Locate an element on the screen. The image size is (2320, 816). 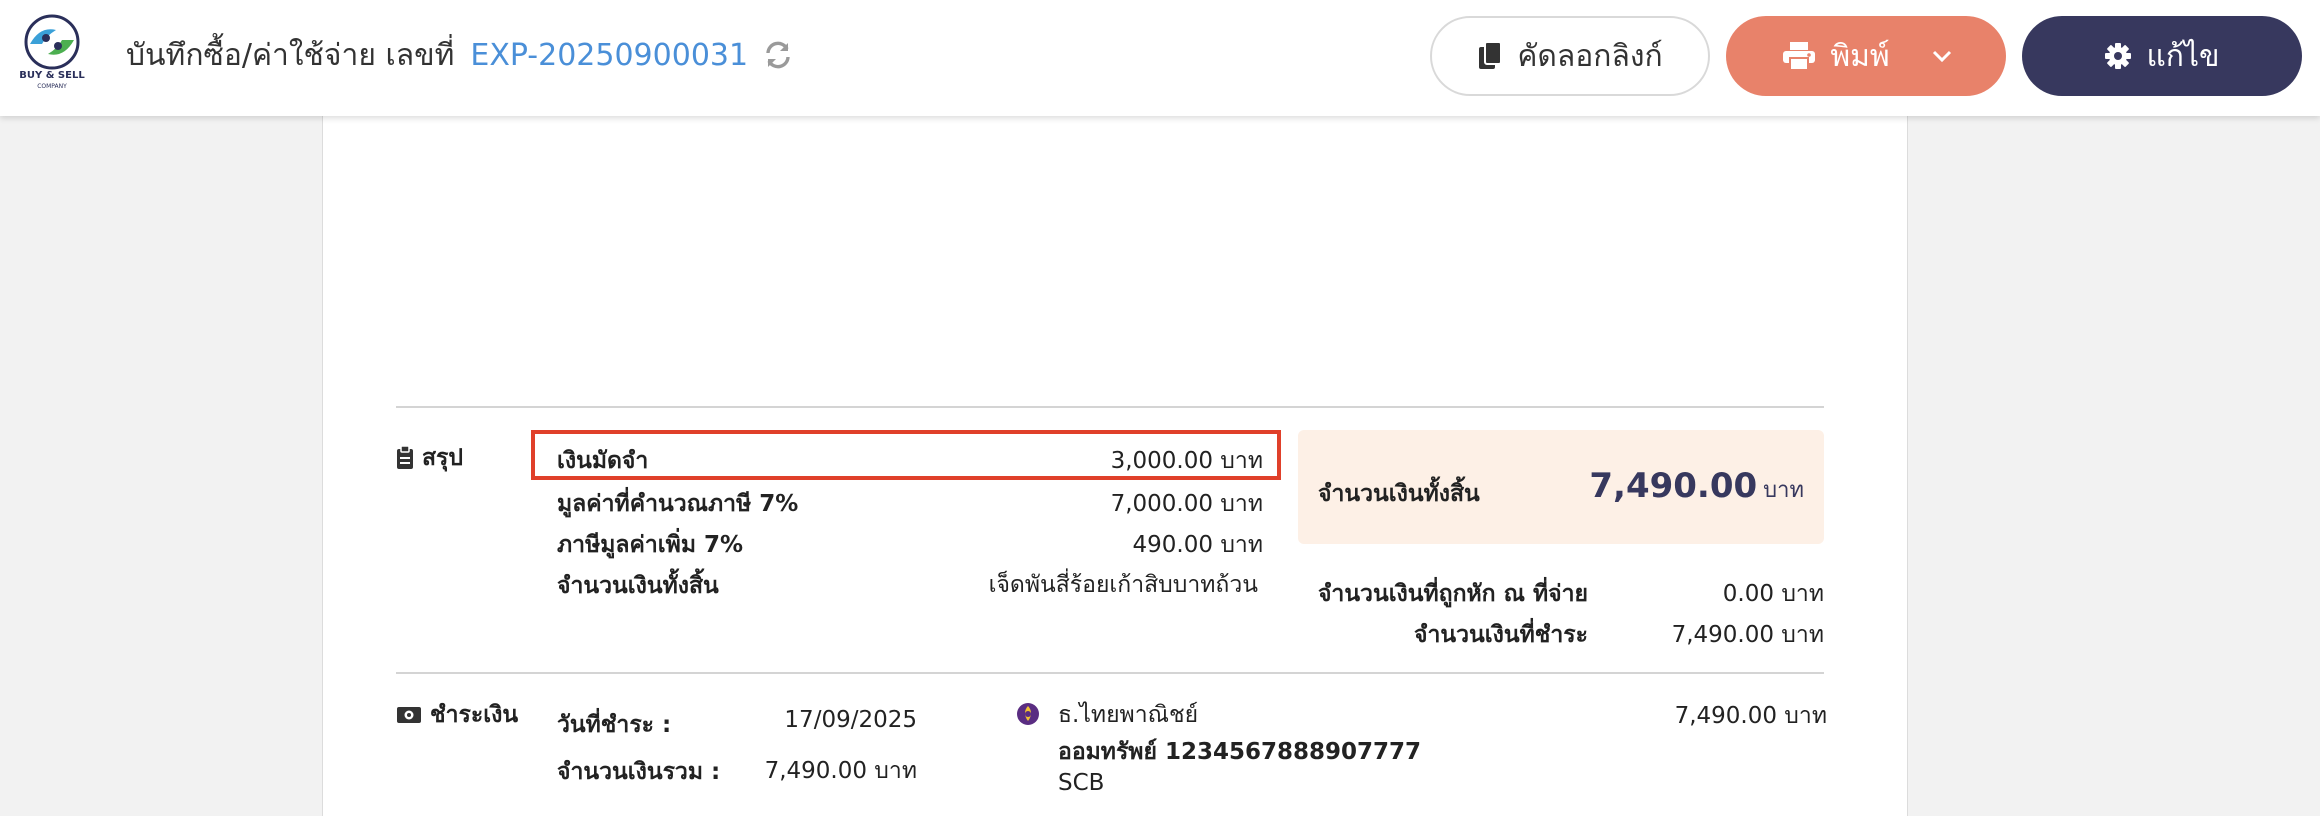
grand-total-value: 7,490.00 is located at coordinates (1673, 486).